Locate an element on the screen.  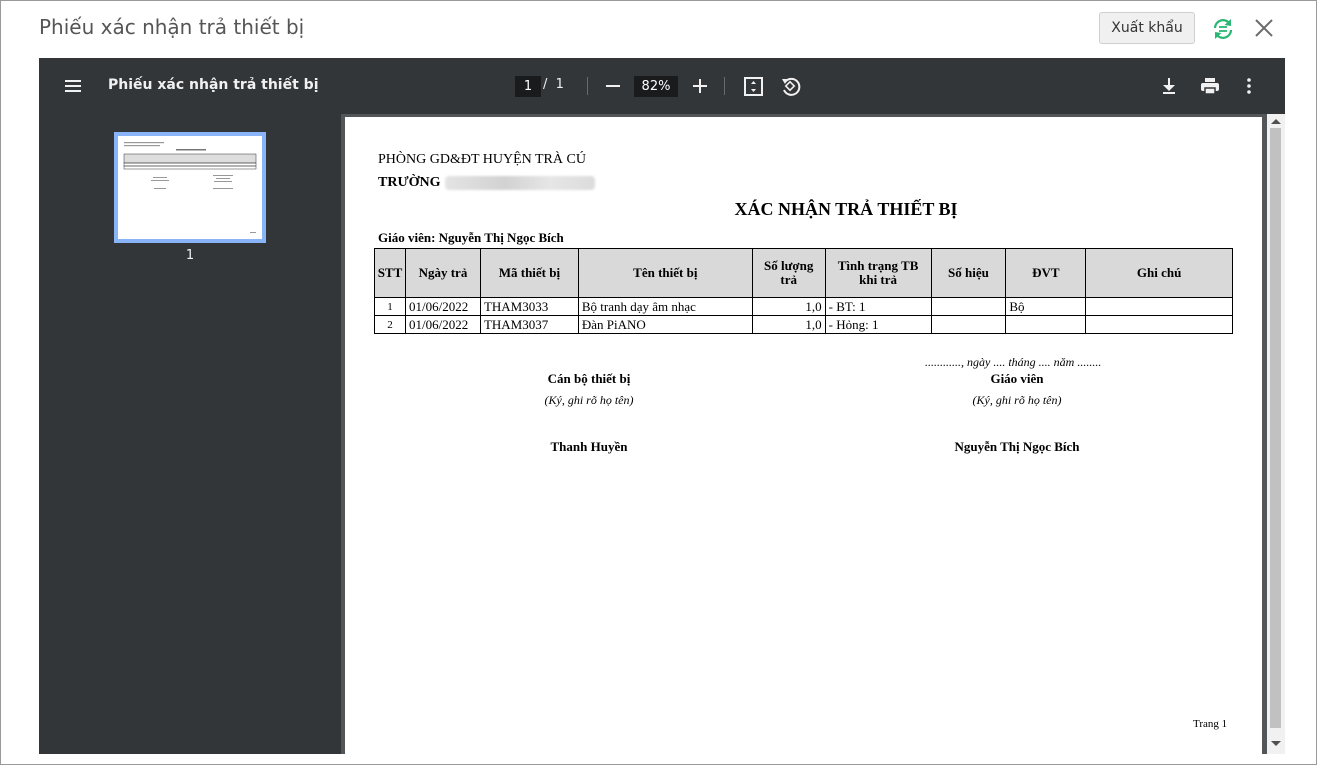
close-icon is located at coordinates (1264, 28).